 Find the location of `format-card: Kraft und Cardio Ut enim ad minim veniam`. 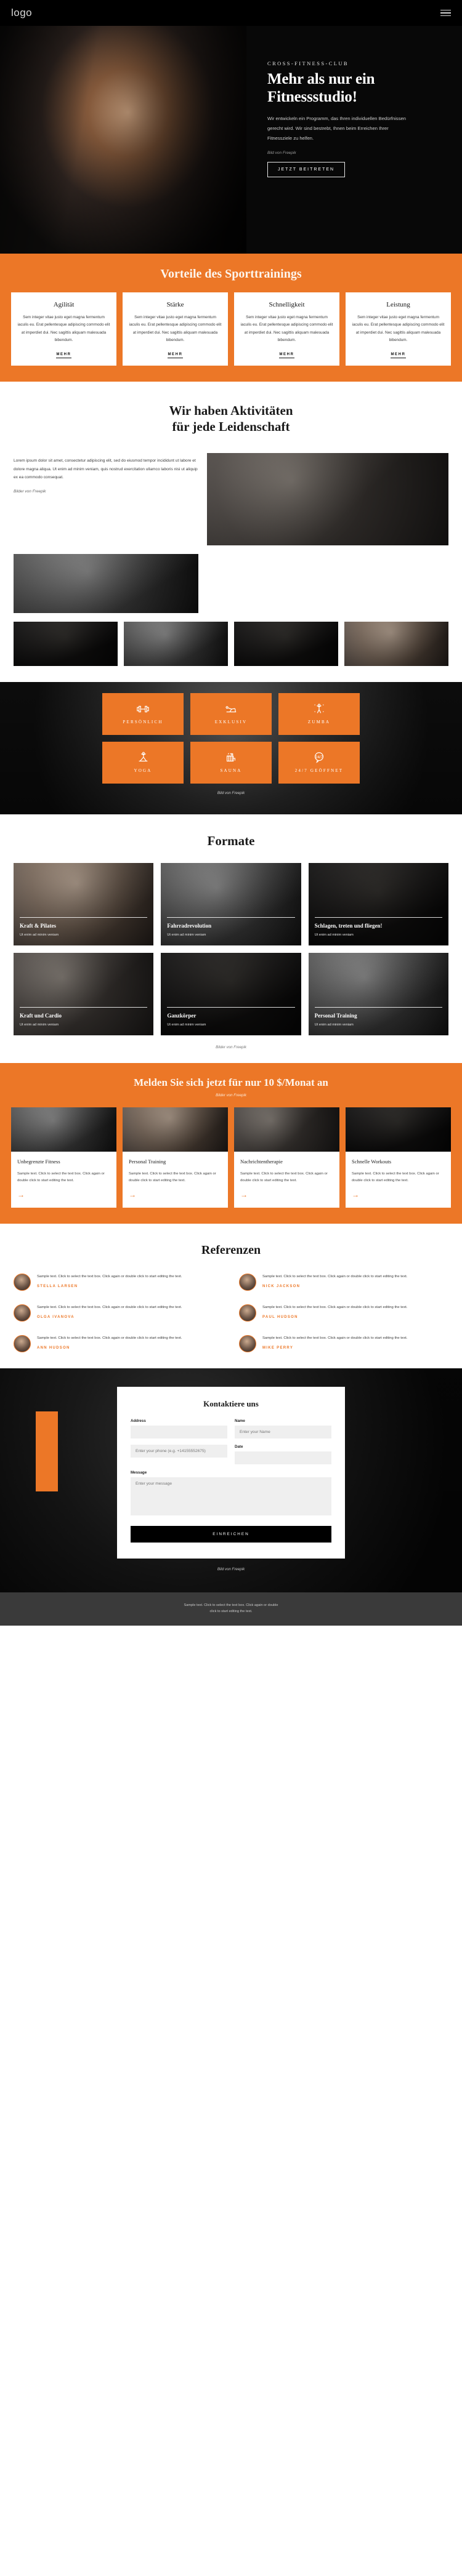

format-card: Kraft und Cardio Ut enim ad minim veniam is located at coordinates (83, 993).